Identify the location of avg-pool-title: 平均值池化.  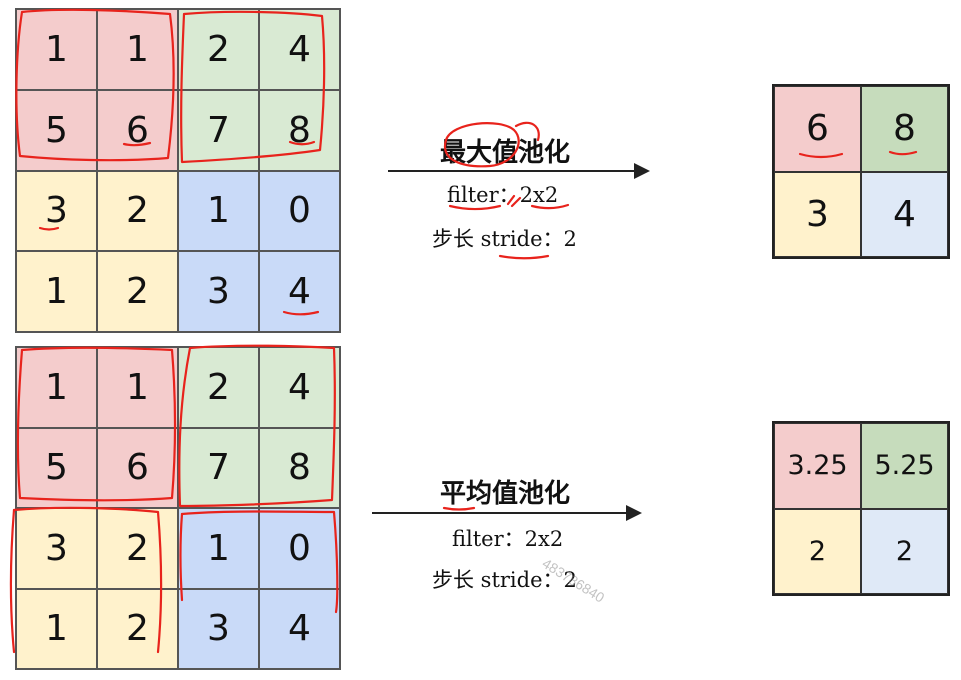
(505, 494).